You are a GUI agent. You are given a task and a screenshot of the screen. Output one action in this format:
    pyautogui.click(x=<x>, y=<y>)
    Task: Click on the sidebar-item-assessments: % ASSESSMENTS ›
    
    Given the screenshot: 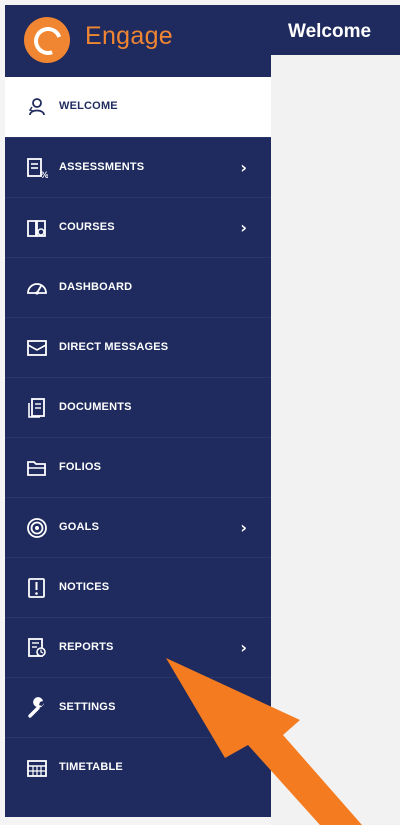 What is the action you would take?
    pyautogui.click(x=138, y=167)
    